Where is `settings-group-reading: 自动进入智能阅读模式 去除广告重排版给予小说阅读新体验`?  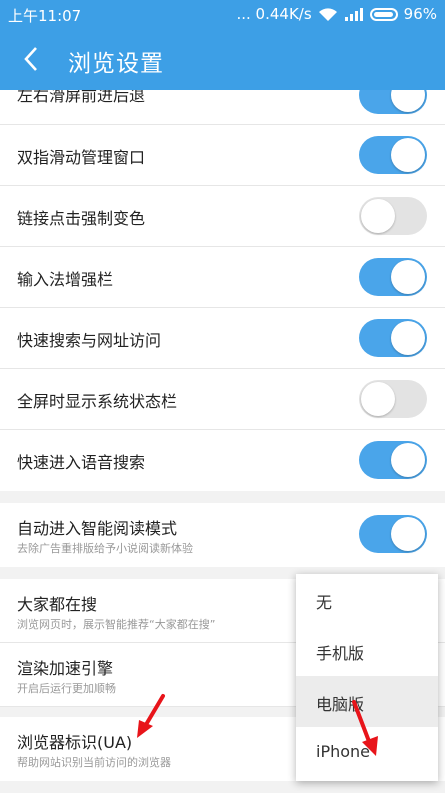 settings-group-reading: 自动进入智能阅读模式 去除广告重排版给予小说阅读新体验 is located at coordinates (222, 535).